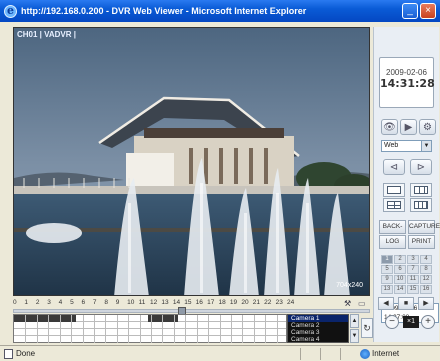  I want to click on capture-button: CAPTURE, so click(424, 227).